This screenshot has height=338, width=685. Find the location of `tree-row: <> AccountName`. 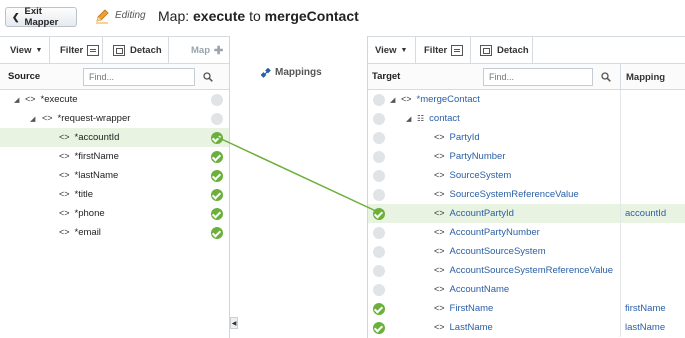

tree-row: <> AccountName is located at coordinates (526, 289).